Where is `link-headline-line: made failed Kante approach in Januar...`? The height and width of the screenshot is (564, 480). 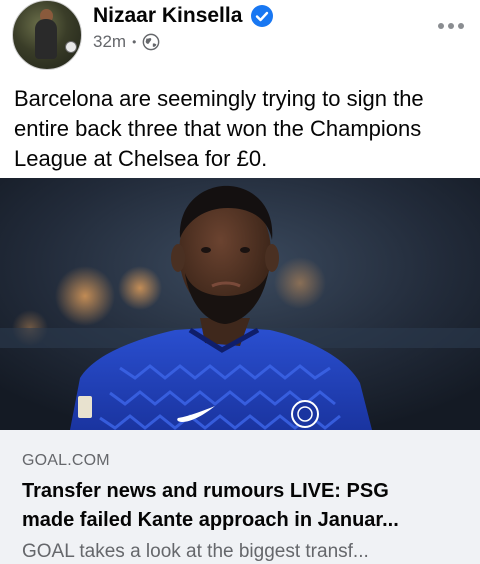
link-headline-line: made failed Kante approach in Januar... is located at coordinates (210, 520).